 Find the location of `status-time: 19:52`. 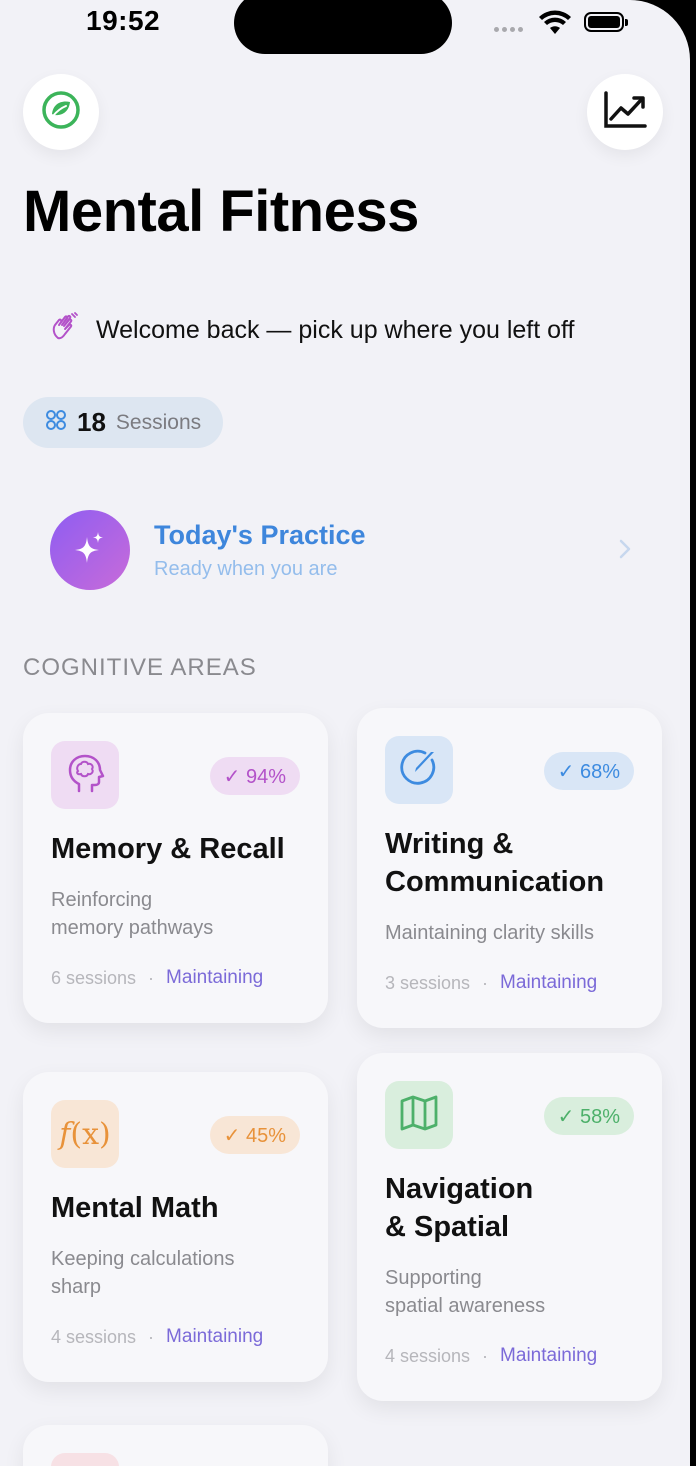

status-time: 19:52 is located at coordinates (123, 20).